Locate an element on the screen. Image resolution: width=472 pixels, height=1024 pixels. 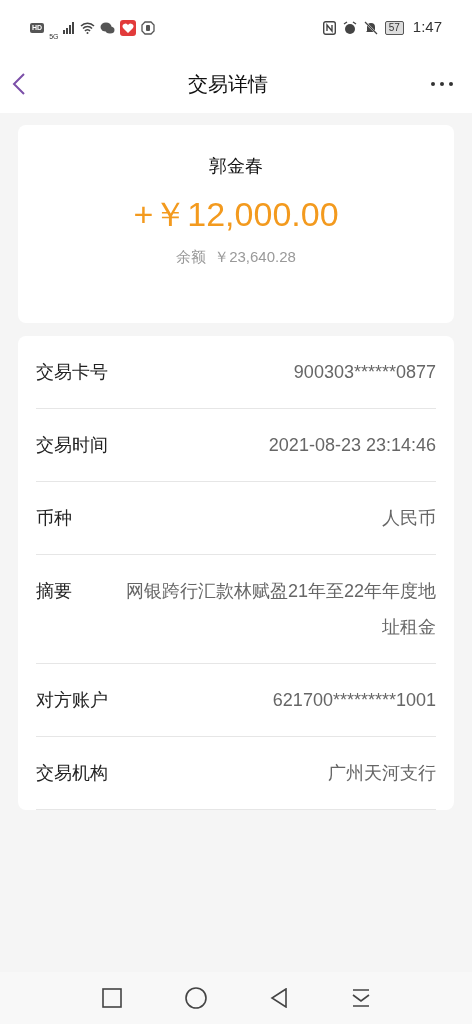
detail-value: 900303******0877 is located at coordinates (364, 372).